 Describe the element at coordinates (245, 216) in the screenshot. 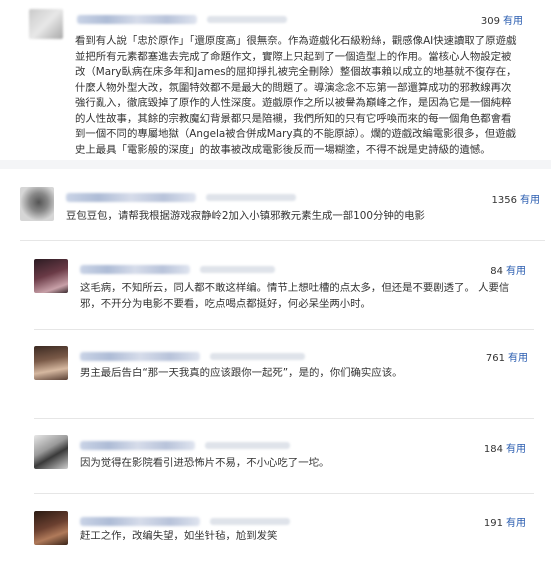

I see `post-text: 豆包豆包，请帮我根据游戏寂静岭2加入小镇邪教元素生成一部100分钟的电影` at that location.